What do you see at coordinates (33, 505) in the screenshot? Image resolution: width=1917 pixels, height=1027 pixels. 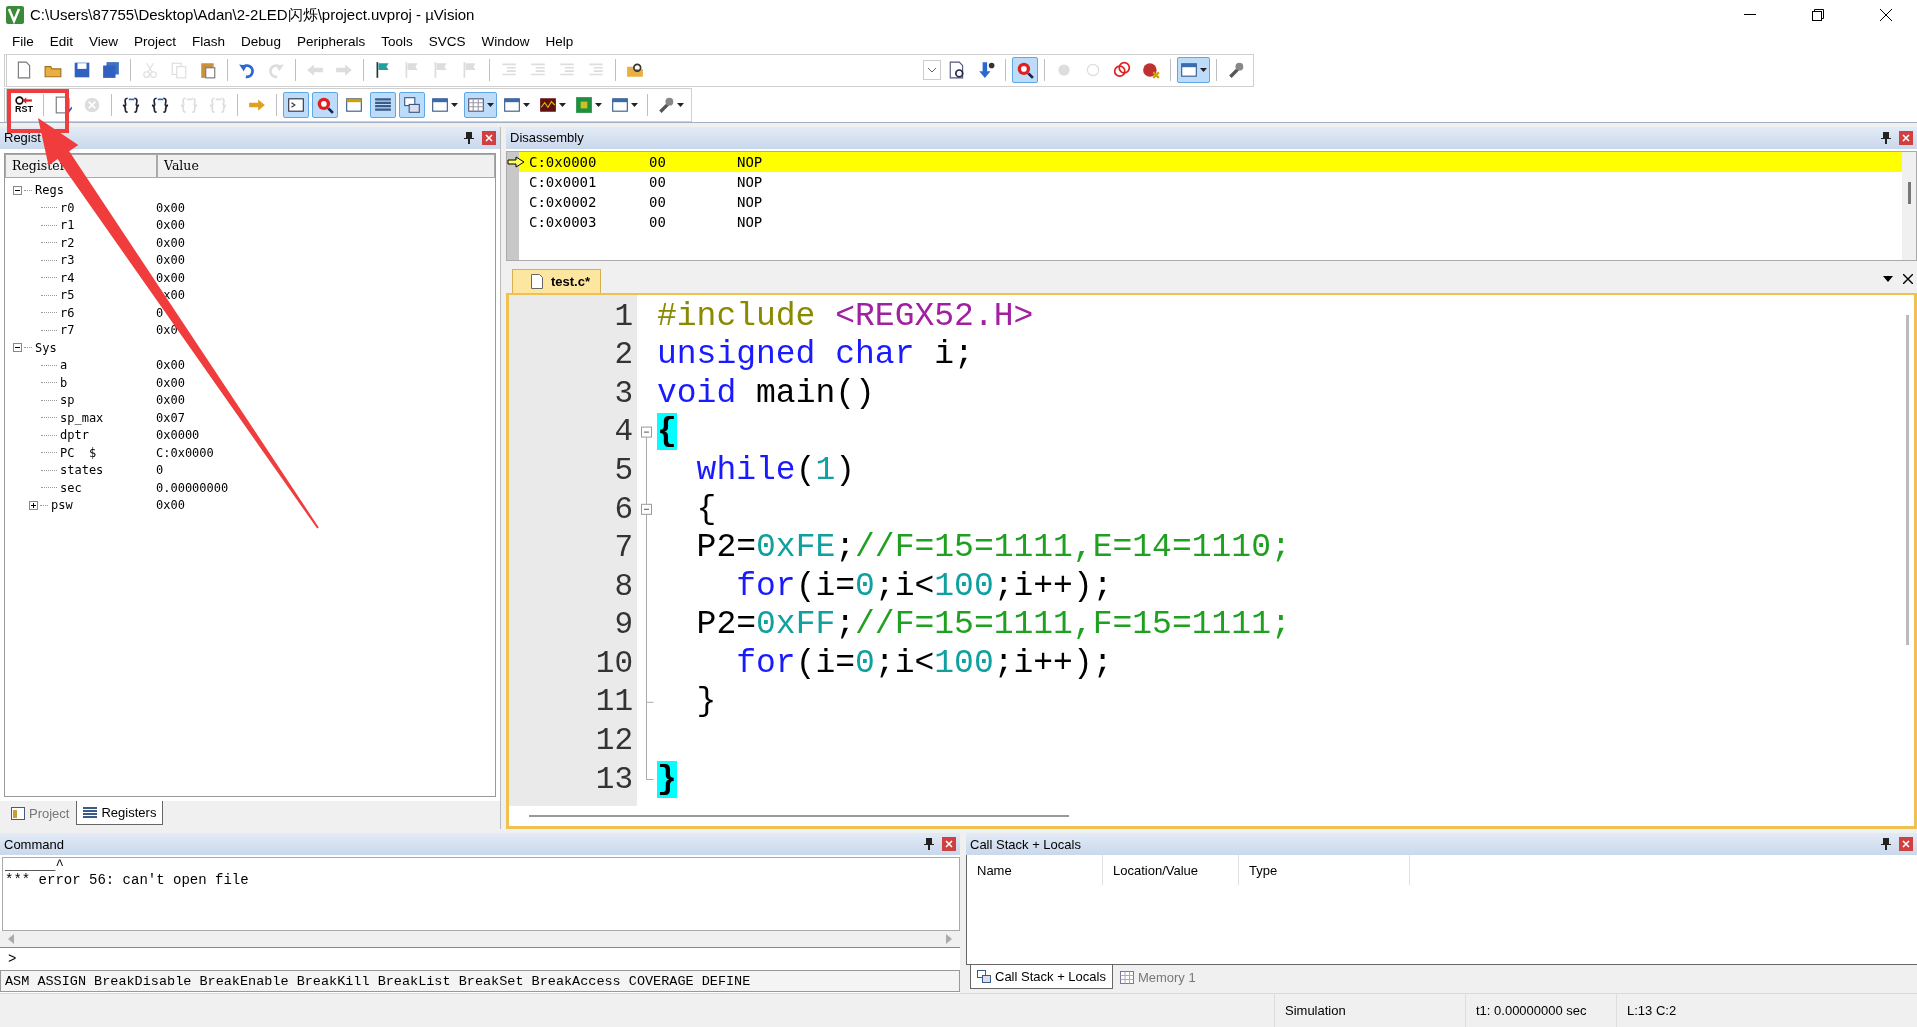 I see `expand-icon` at bounding box center [33, 505].